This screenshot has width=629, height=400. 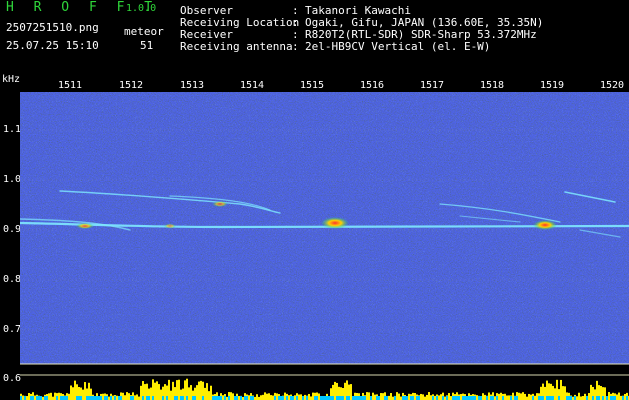 I want to click on y-axis-unit: kHz, so click(x=11, y=79).